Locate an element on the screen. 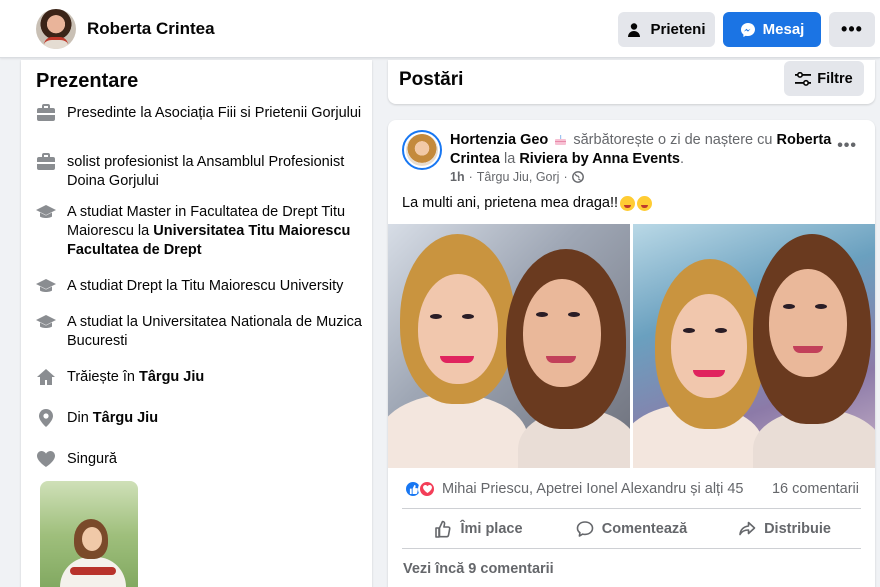  comment-bubble-icon is located at coordinates (585, 529).